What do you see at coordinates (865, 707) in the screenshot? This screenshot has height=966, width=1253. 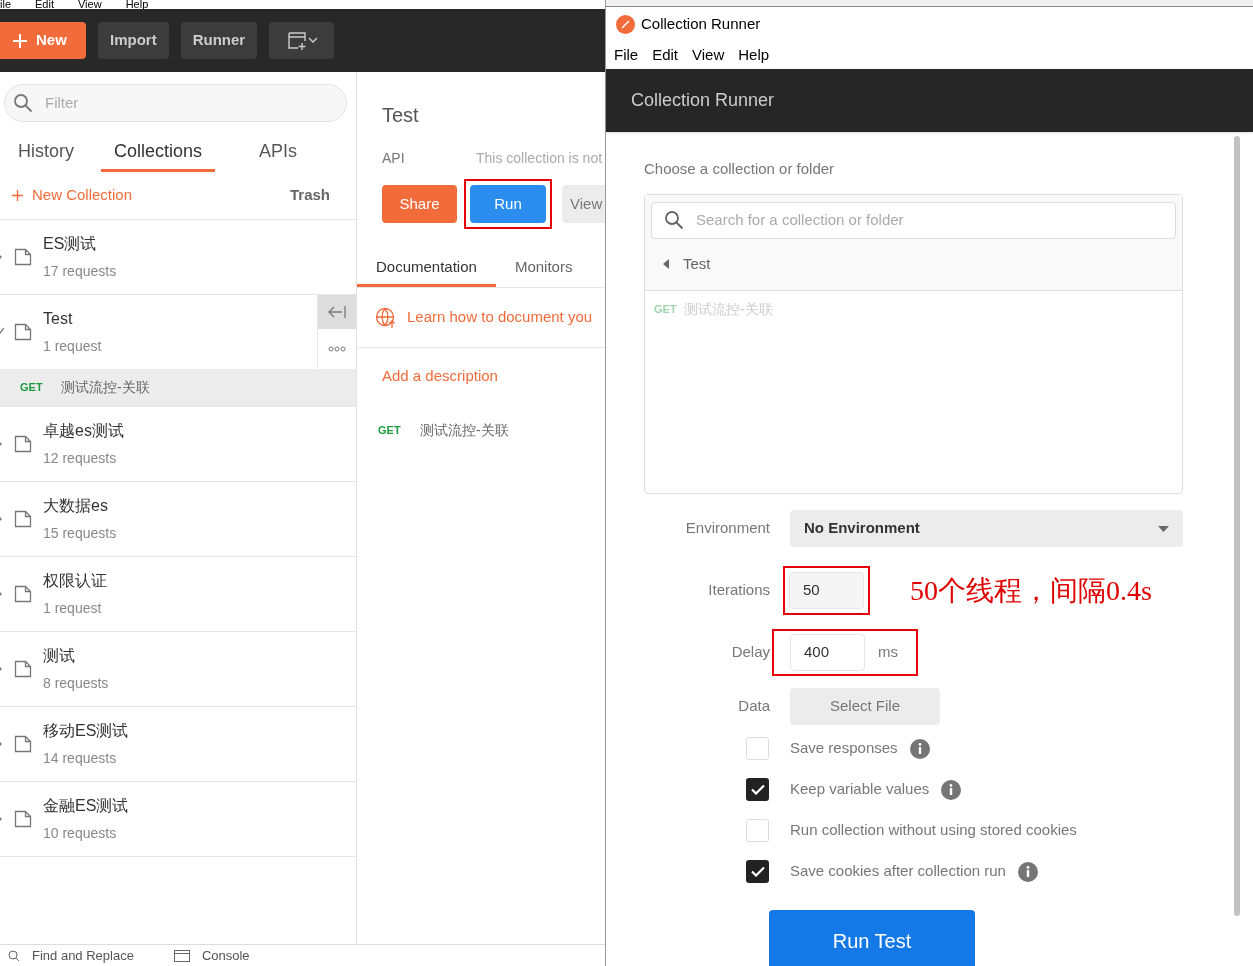 I see `select-file-button: Select File` at bounding box center [865, 707].